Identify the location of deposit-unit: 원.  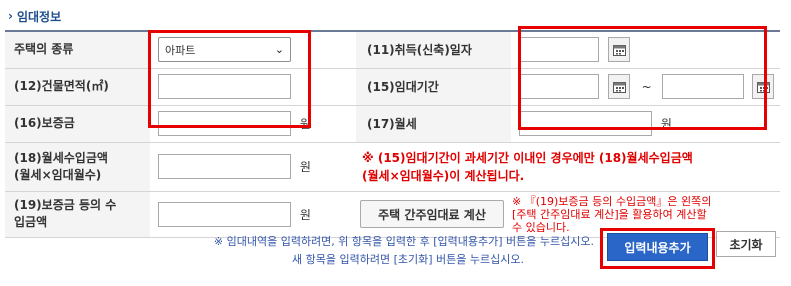
(305, 124).